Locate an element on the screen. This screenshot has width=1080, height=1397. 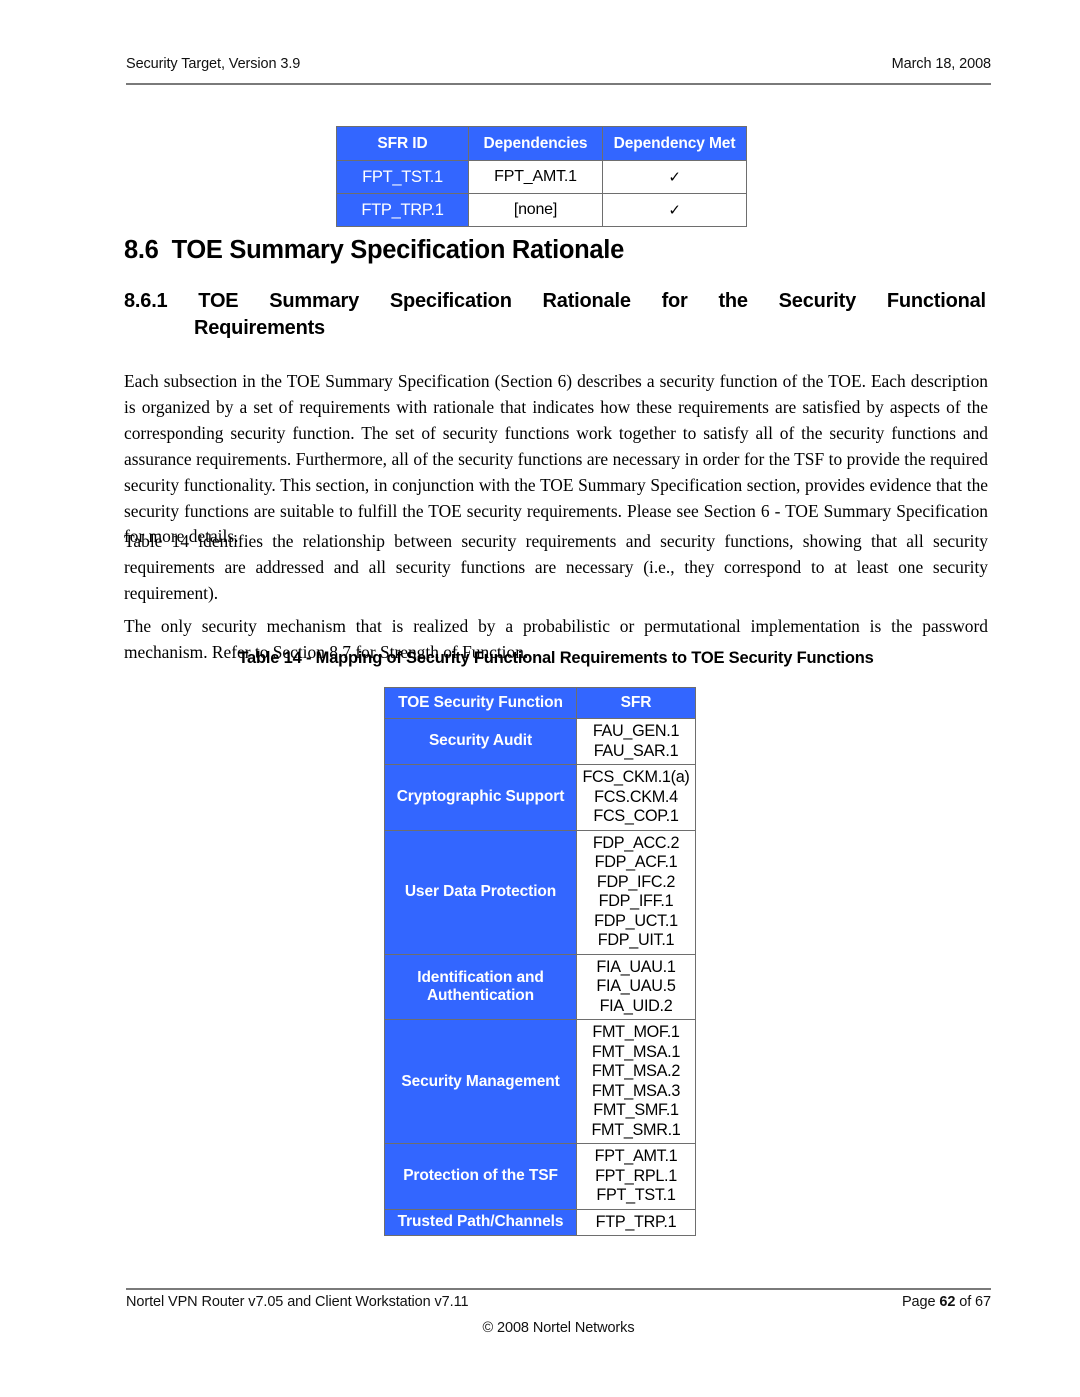
table-header-row: TOE Security Function SFR is located at coordinates (540, 703).